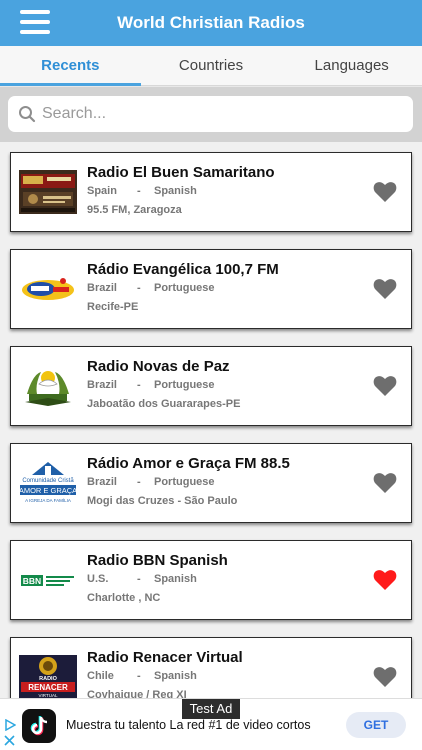 The image size is (422, 750). I want to click on tab-countries: Countries, so click(211, 65).